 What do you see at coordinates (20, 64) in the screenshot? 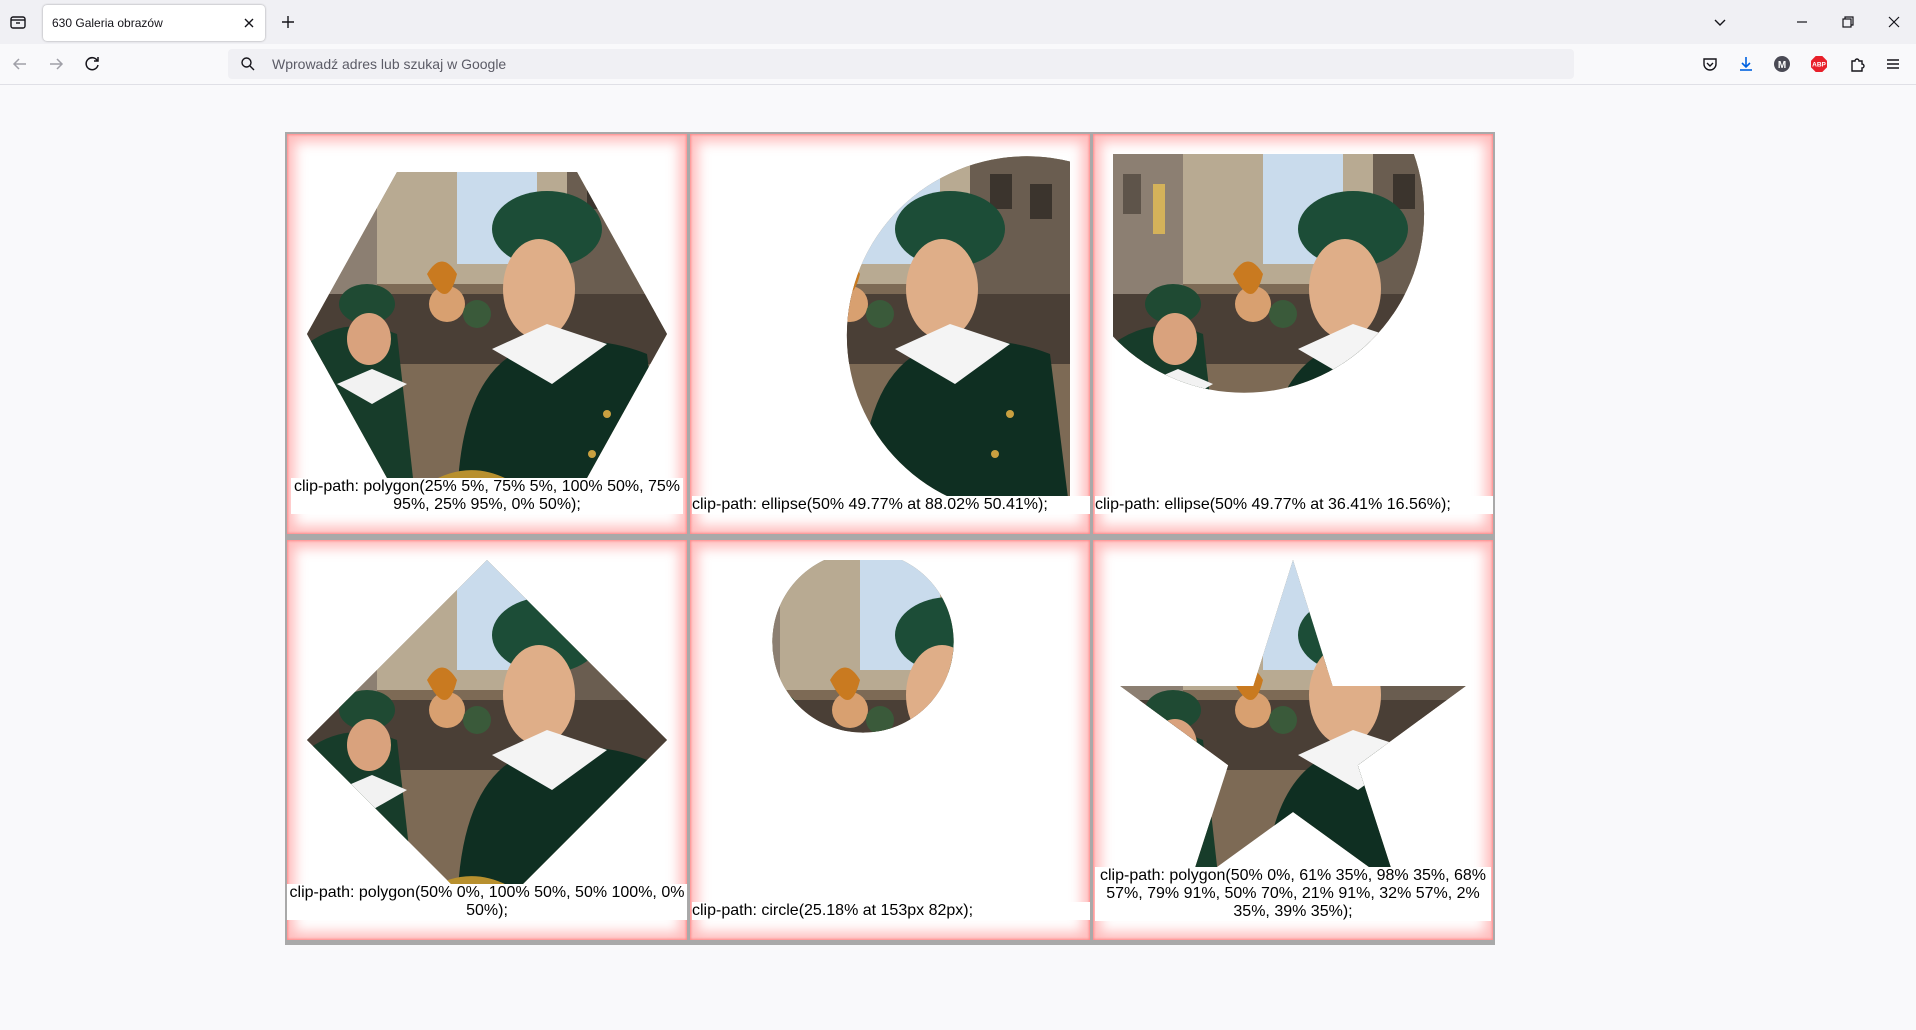
I see `back-arrow-icon` at bounding box center [20, 64].